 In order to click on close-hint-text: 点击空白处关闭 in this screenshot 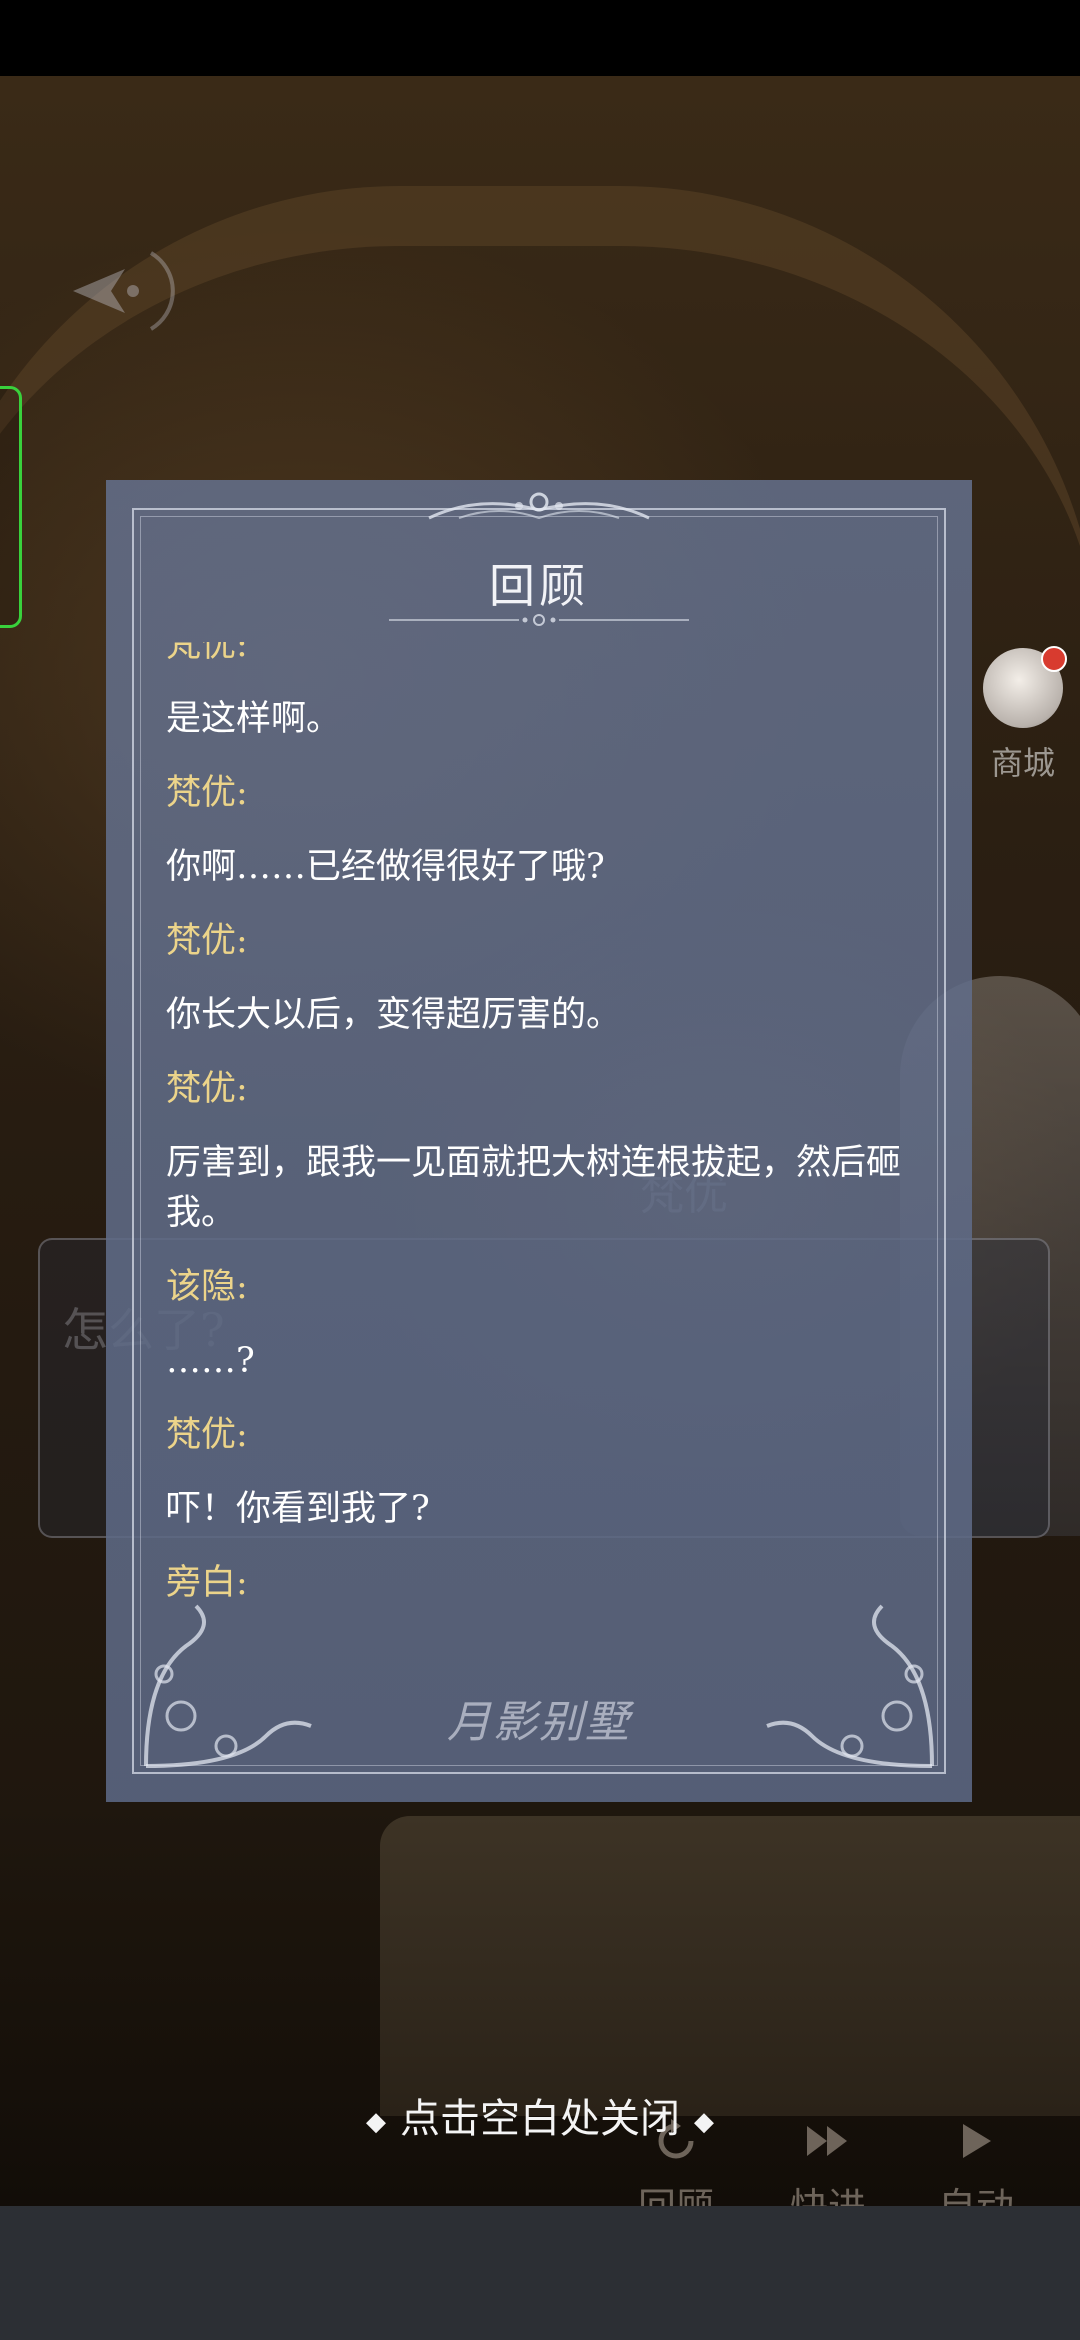, I will do `click(540, 2119)`.